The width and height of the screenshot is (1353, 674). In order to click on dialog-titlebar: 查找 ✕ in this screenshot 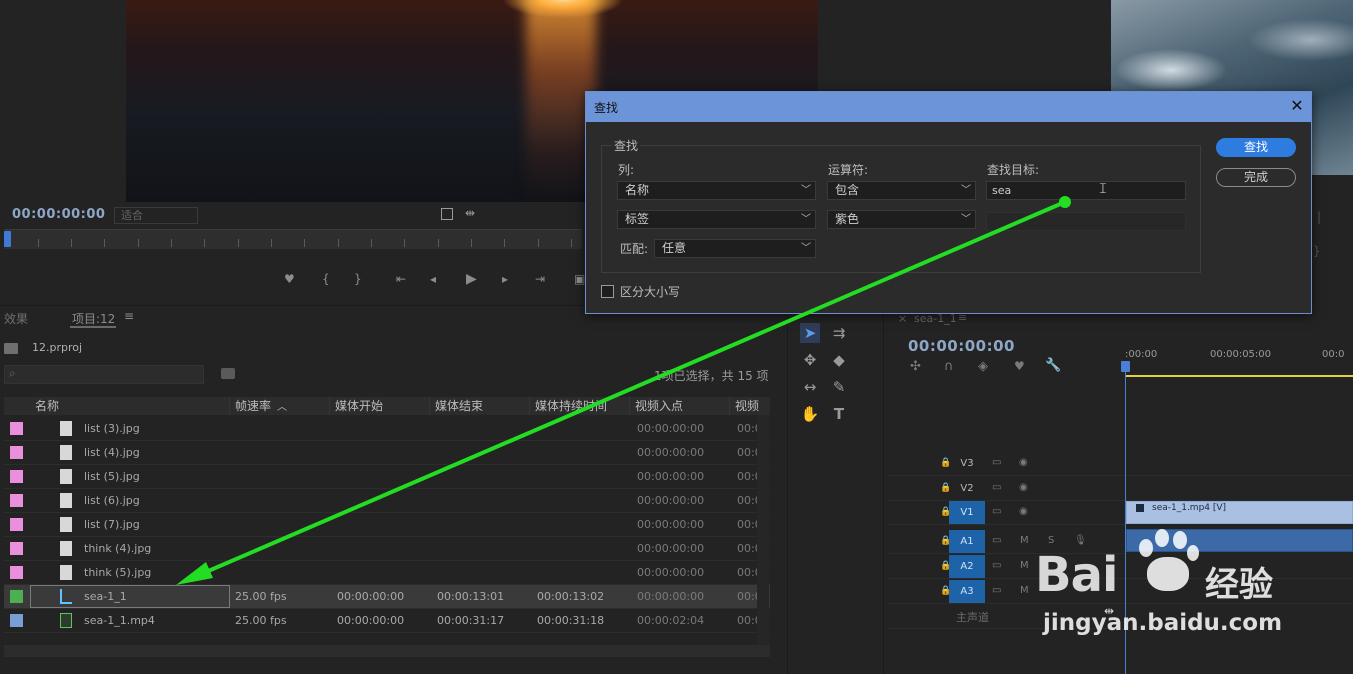, I will do `click(948, 107)`.